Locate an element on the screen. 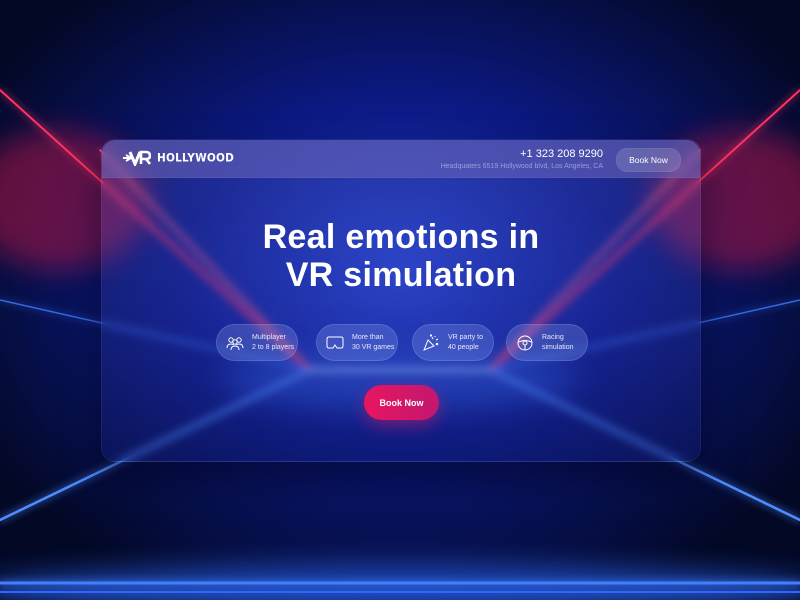 Image resolution: width=800 pixels, height=600 pixels. vr-headset-icon is located at coordinates (335, 343).